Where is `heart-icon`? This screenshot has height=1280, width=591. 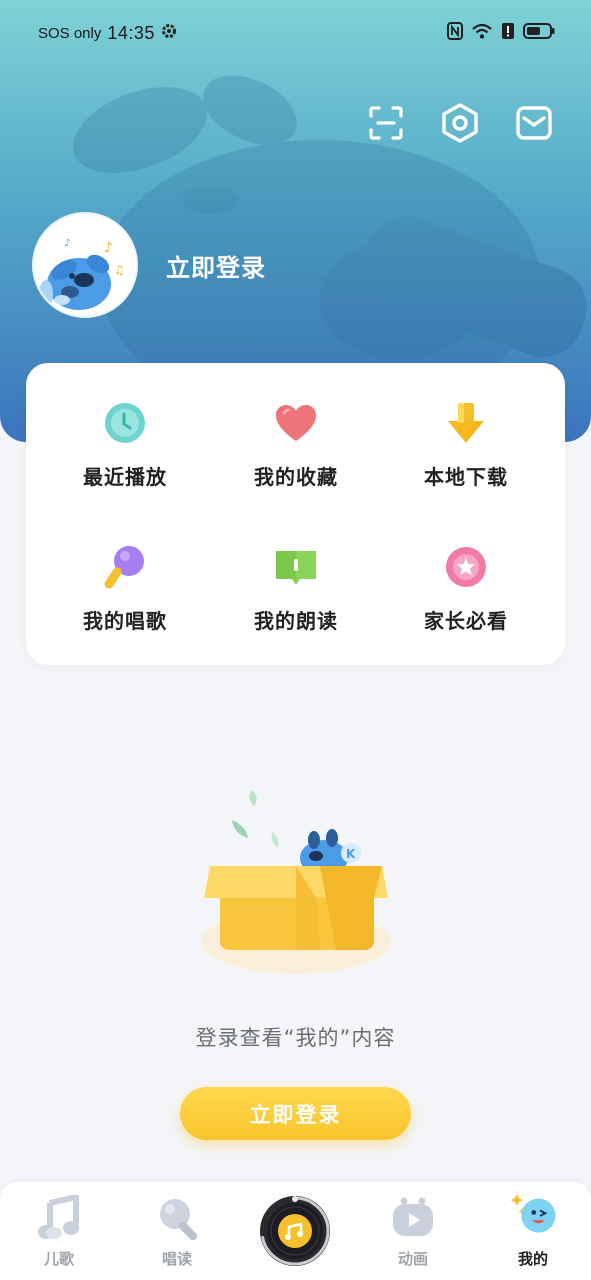
heart-icon is located at coordinates (296, 423).